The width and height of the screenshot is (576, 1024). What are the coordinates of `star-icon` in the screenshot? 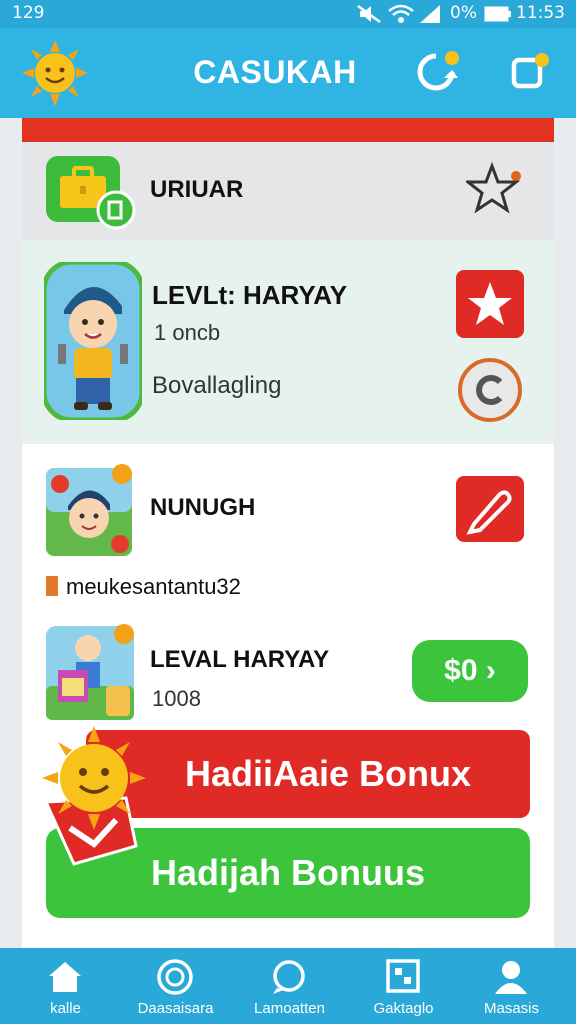 It's located at (490, 303).